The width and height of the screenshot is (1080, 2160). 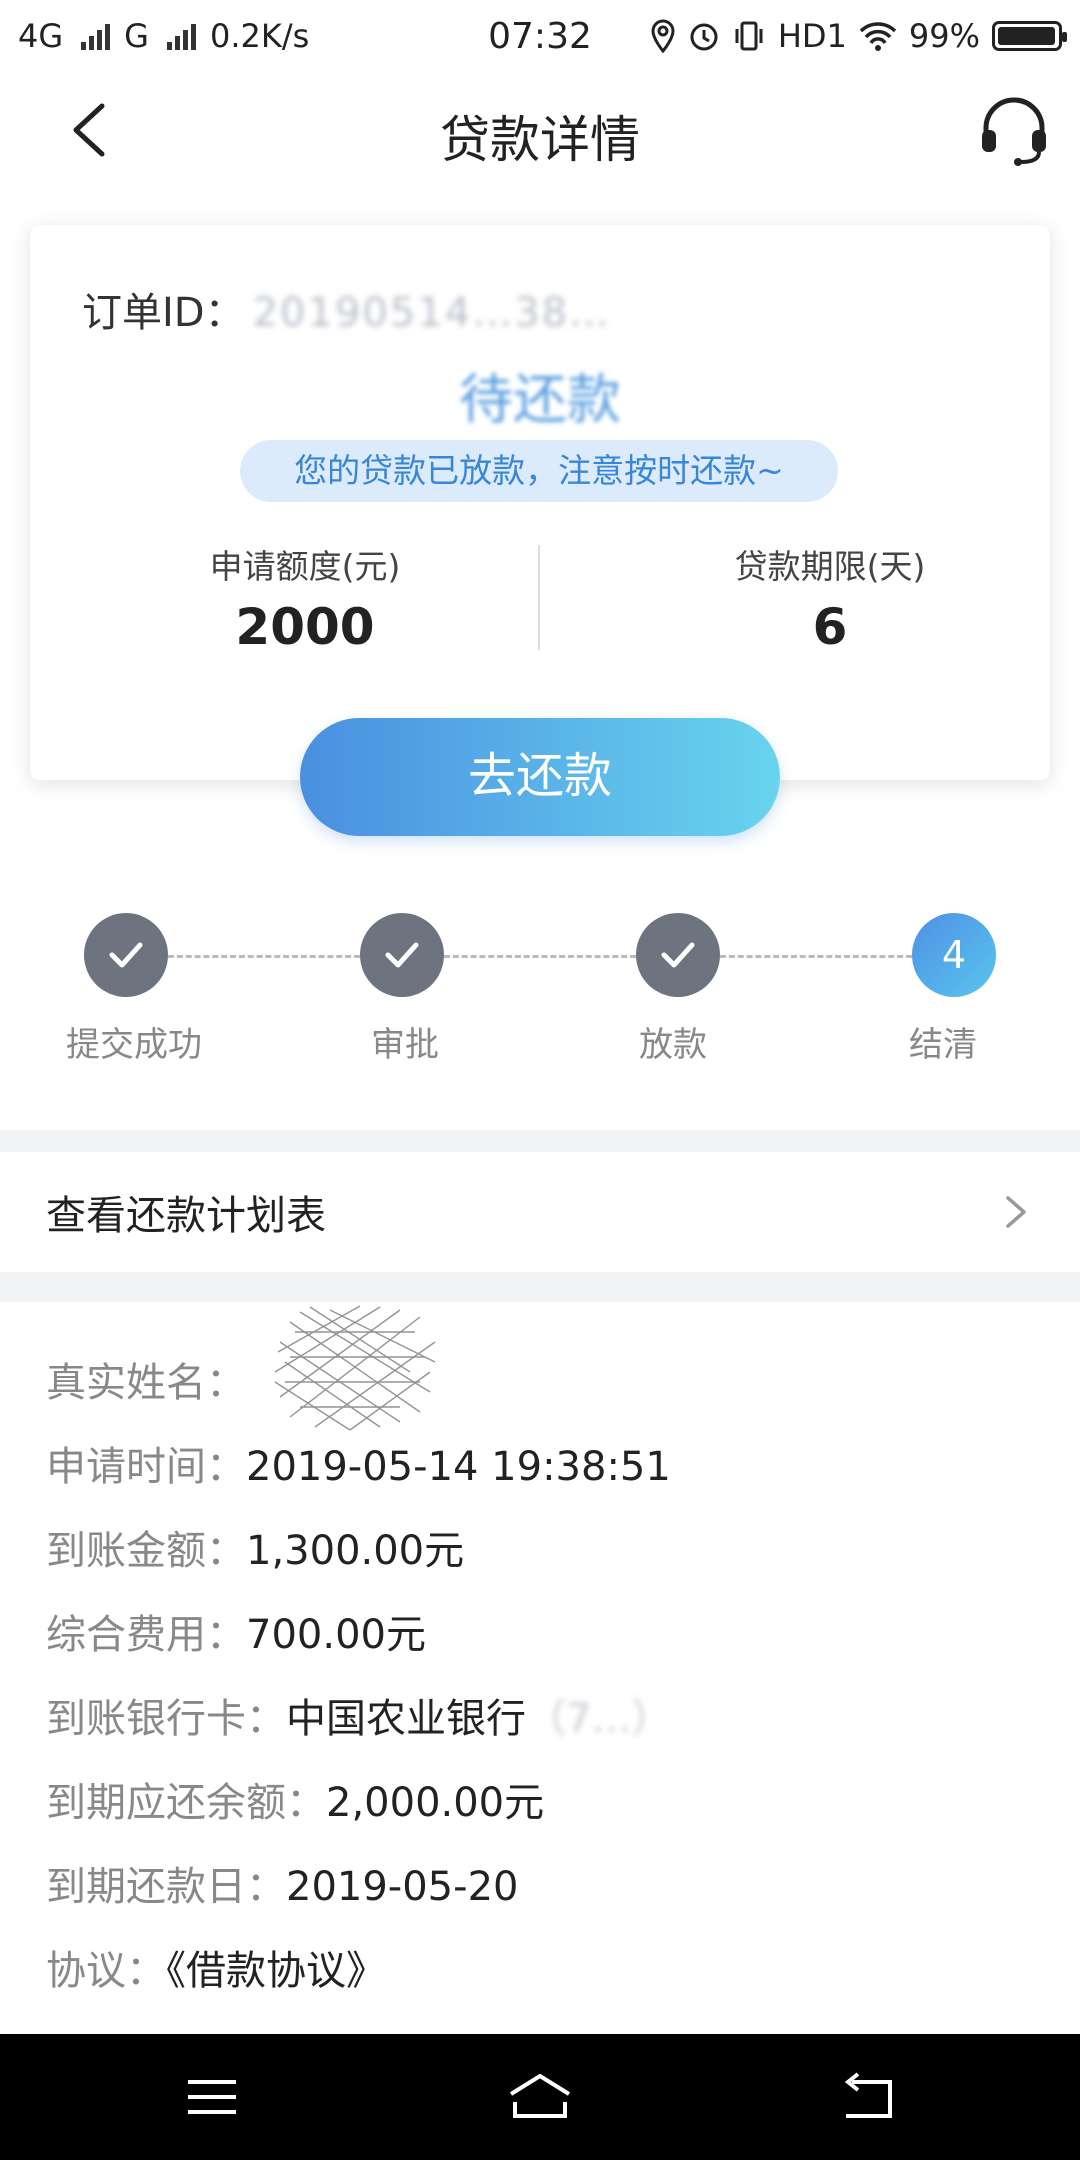 I want to click on menu-icon, so click(x=212, y=2097).